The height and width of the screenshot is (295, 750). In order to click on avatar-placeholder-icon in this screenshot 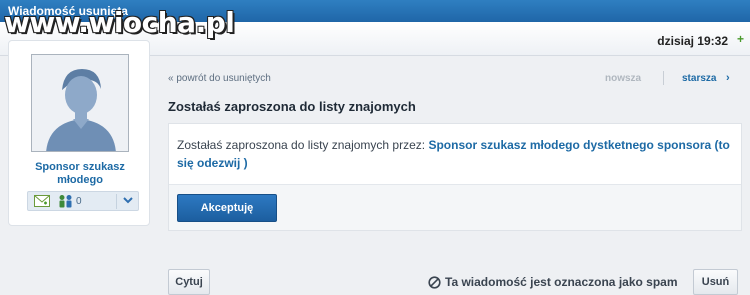, I will do `click(80, 103)`.